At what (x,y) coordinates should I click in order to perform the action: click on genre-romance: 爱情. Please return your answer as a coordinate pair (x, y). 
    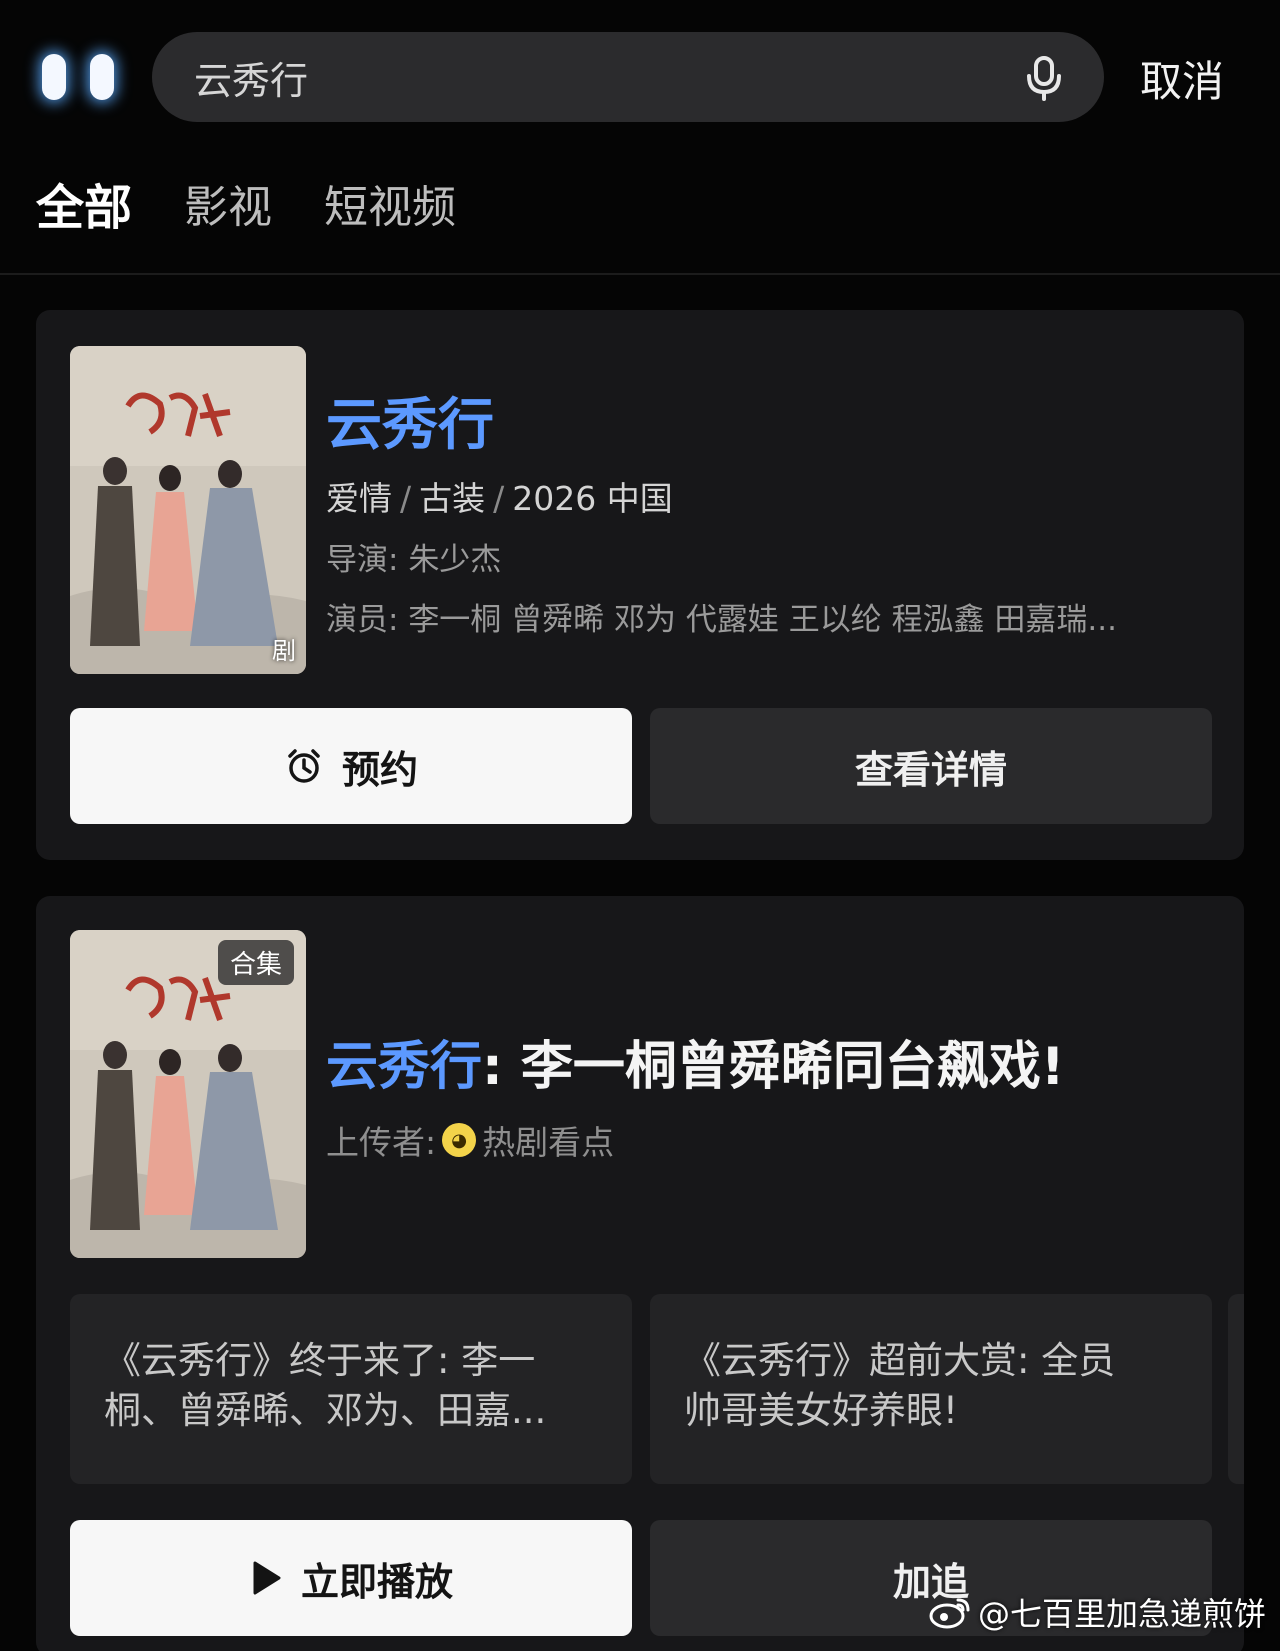
    Looking at the image, I should click on (359, 498).